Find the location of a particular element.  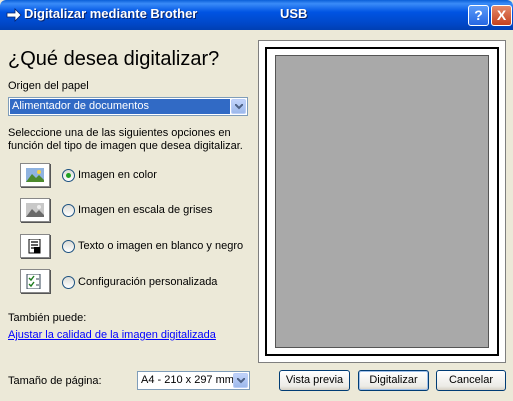

custom-settings-label: Configuración personalizada is located at coordinates (147, 282).